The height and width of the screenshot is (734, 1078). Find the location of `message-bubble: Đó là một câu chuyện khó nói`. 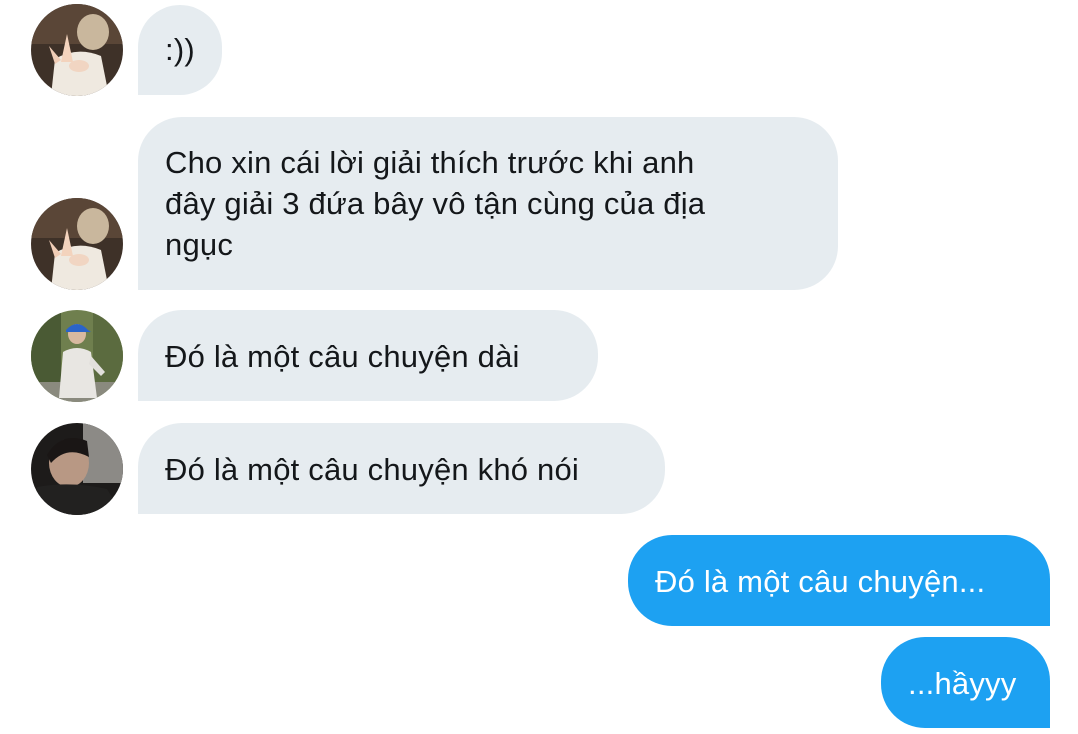

message-bubble: Đó là một câu chuyện khó nói is located at coordinates (401, 468).